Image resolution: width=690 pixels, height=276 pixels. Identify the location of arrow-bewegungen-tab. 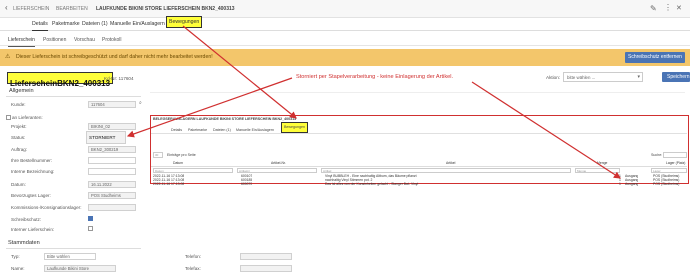
(239, 72).